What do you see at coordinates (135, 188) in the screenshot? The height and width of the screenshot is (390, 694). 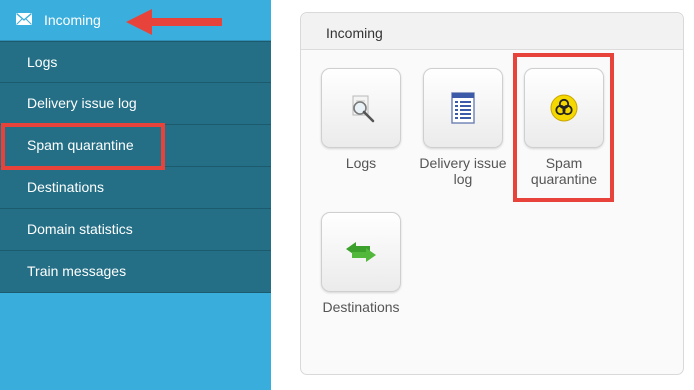 I see `sidebar-item-destinations: Destinations` at bounding box center [135, 188].